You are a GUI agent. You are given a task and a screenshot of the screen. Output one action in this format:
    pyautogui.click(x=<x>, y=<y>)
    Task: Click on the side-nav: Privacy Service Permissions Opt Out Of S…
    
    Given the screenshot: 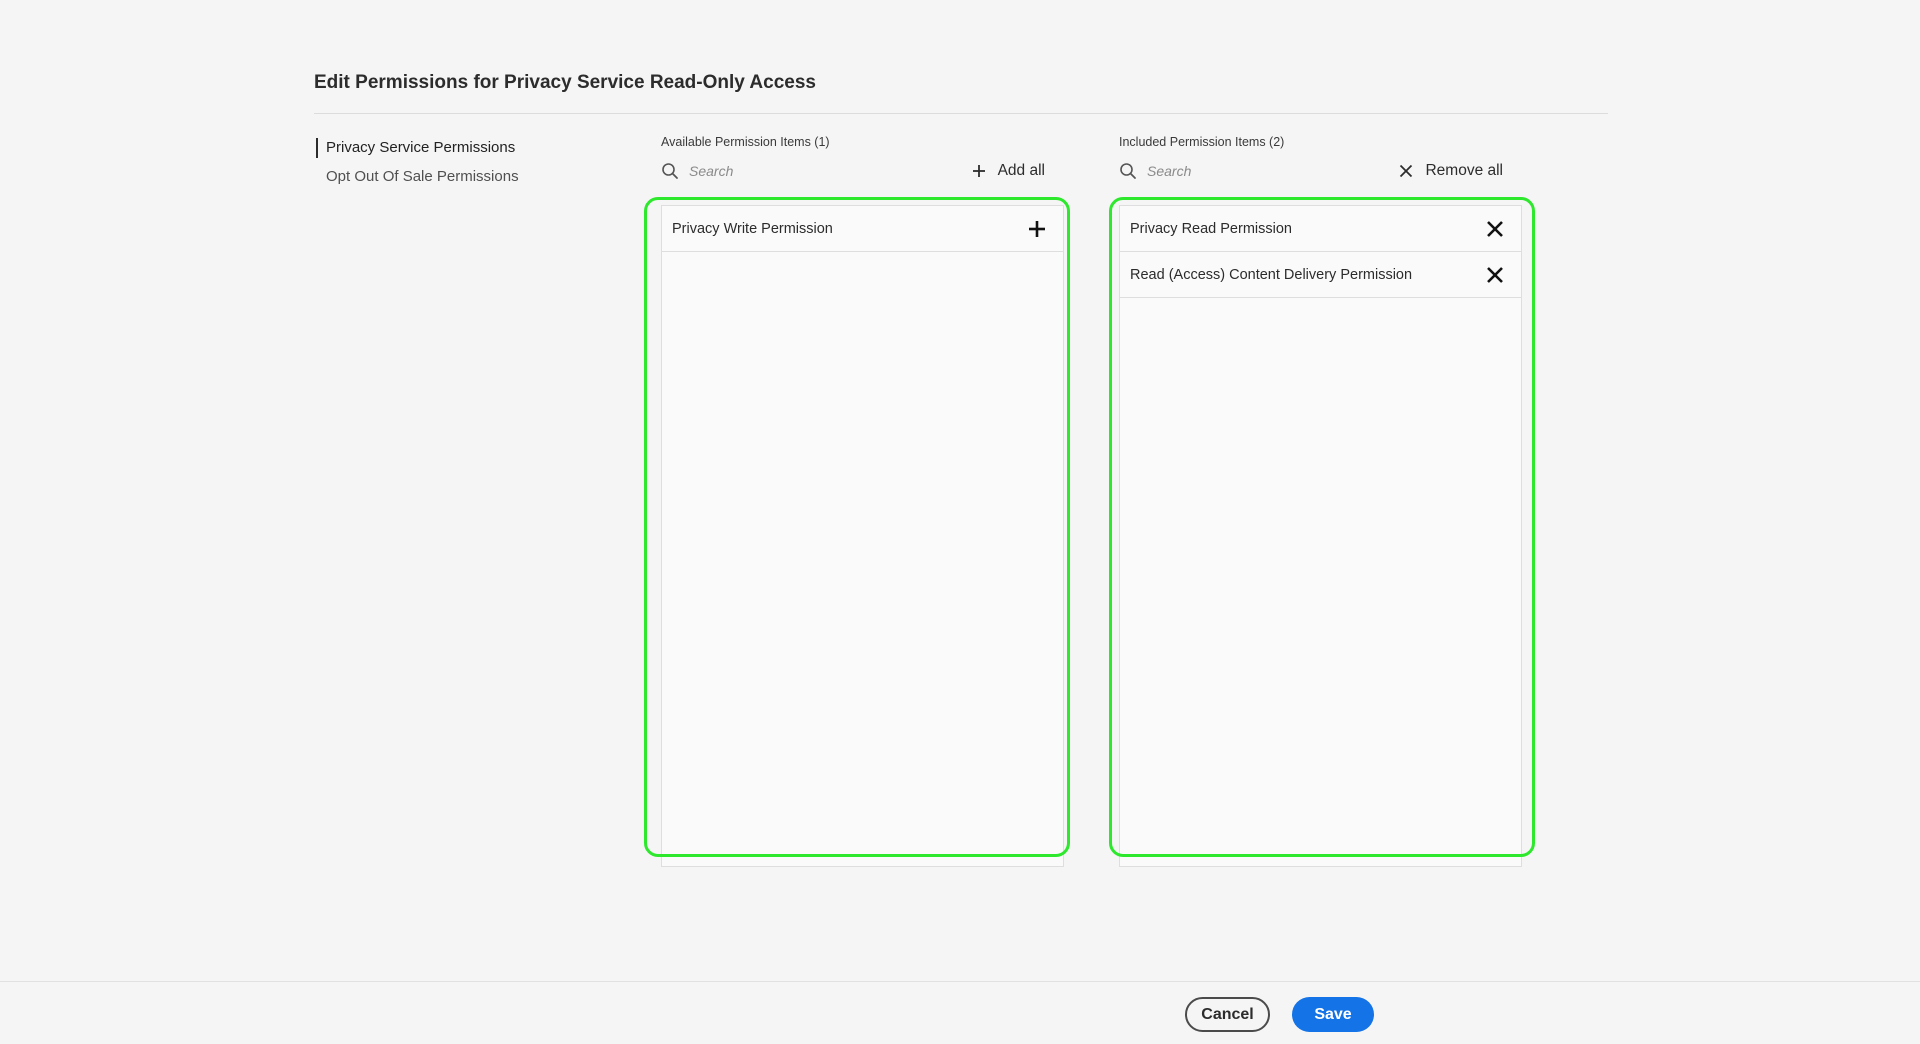 What is the action you would take?
    pyautogui.click(x=464, y=165)
    